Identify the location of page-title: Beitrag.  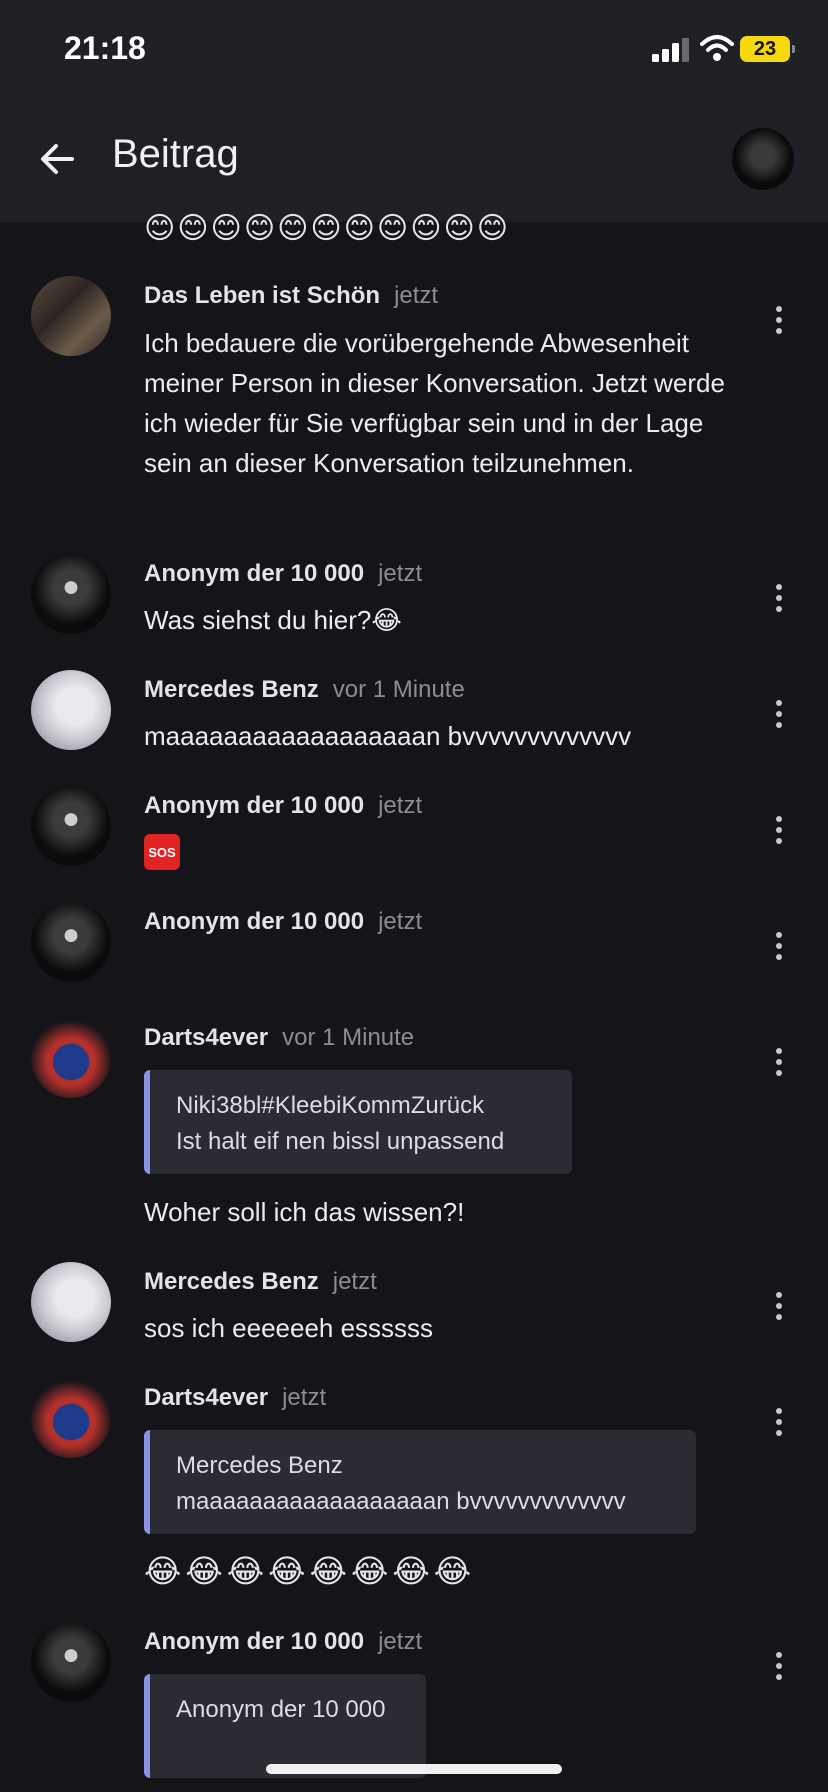
(175, 154).